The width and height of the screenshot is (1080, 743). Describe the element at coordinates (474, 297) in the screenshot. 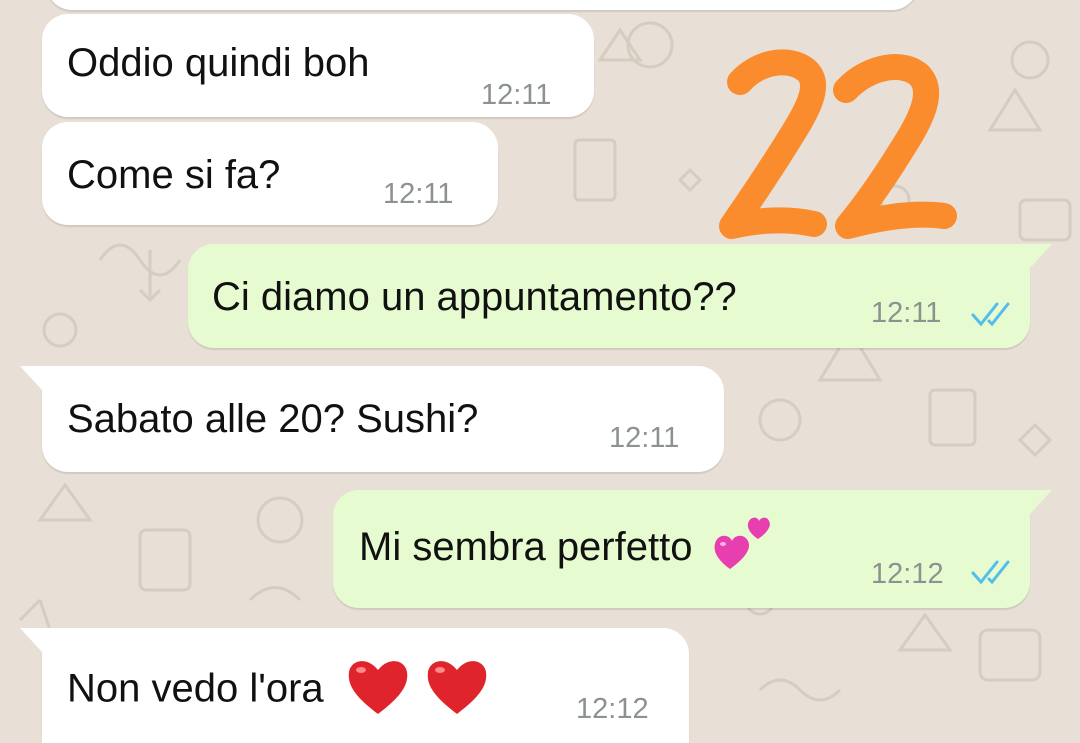

I see `message-text: Ci diamo un appuntamento??` at that location.